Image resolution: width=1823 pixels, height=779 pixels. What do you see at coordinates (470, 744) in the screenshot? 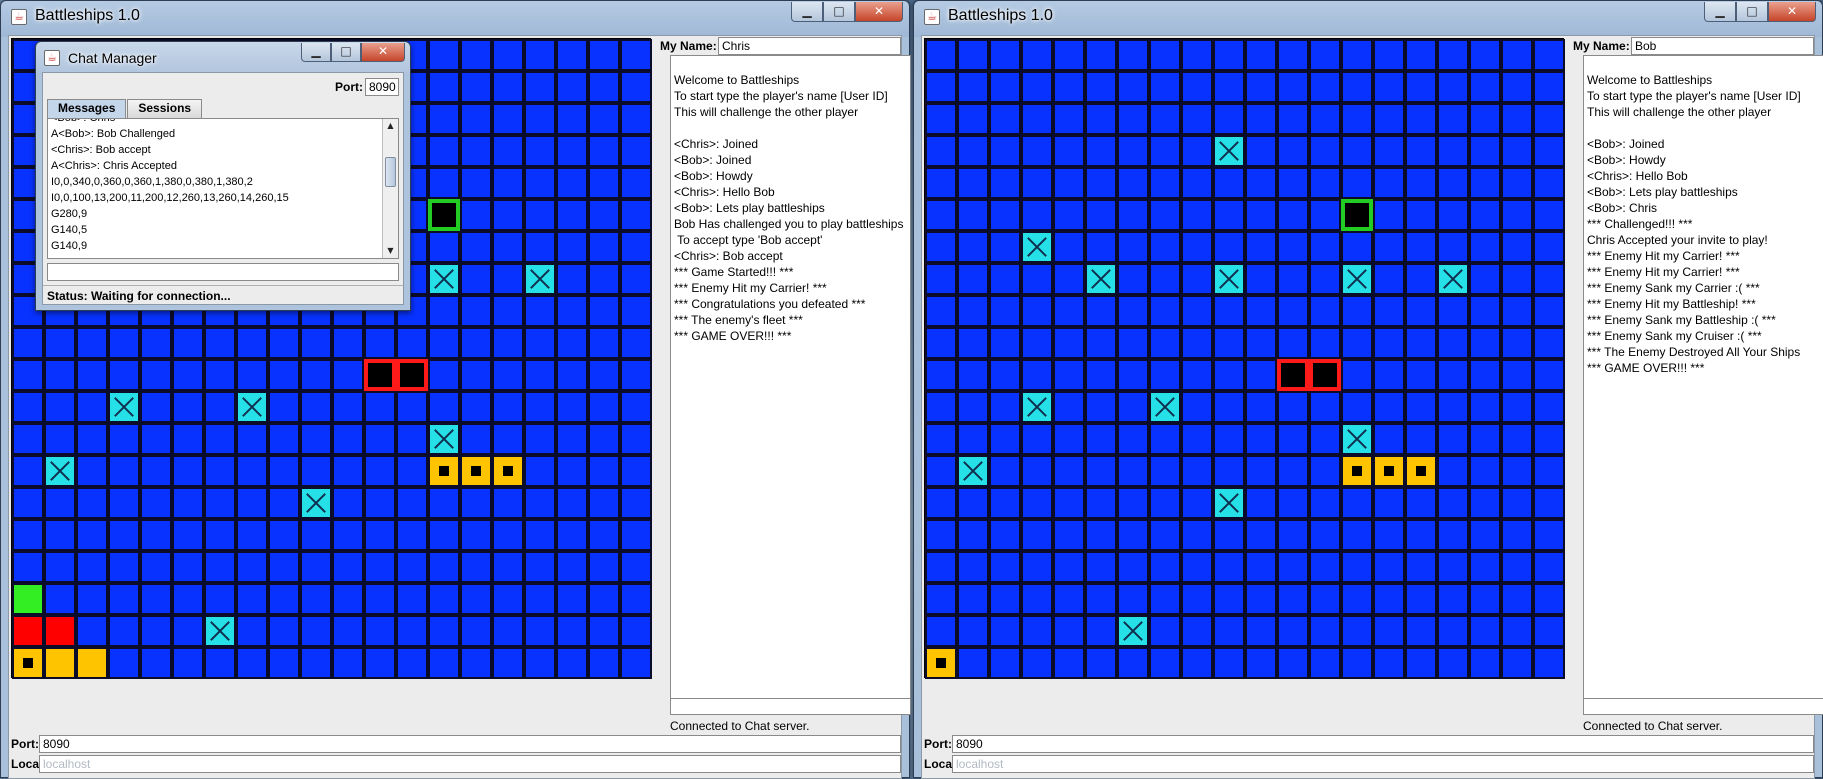
I see `port-field: 8090` at bounding box center [470, 744].